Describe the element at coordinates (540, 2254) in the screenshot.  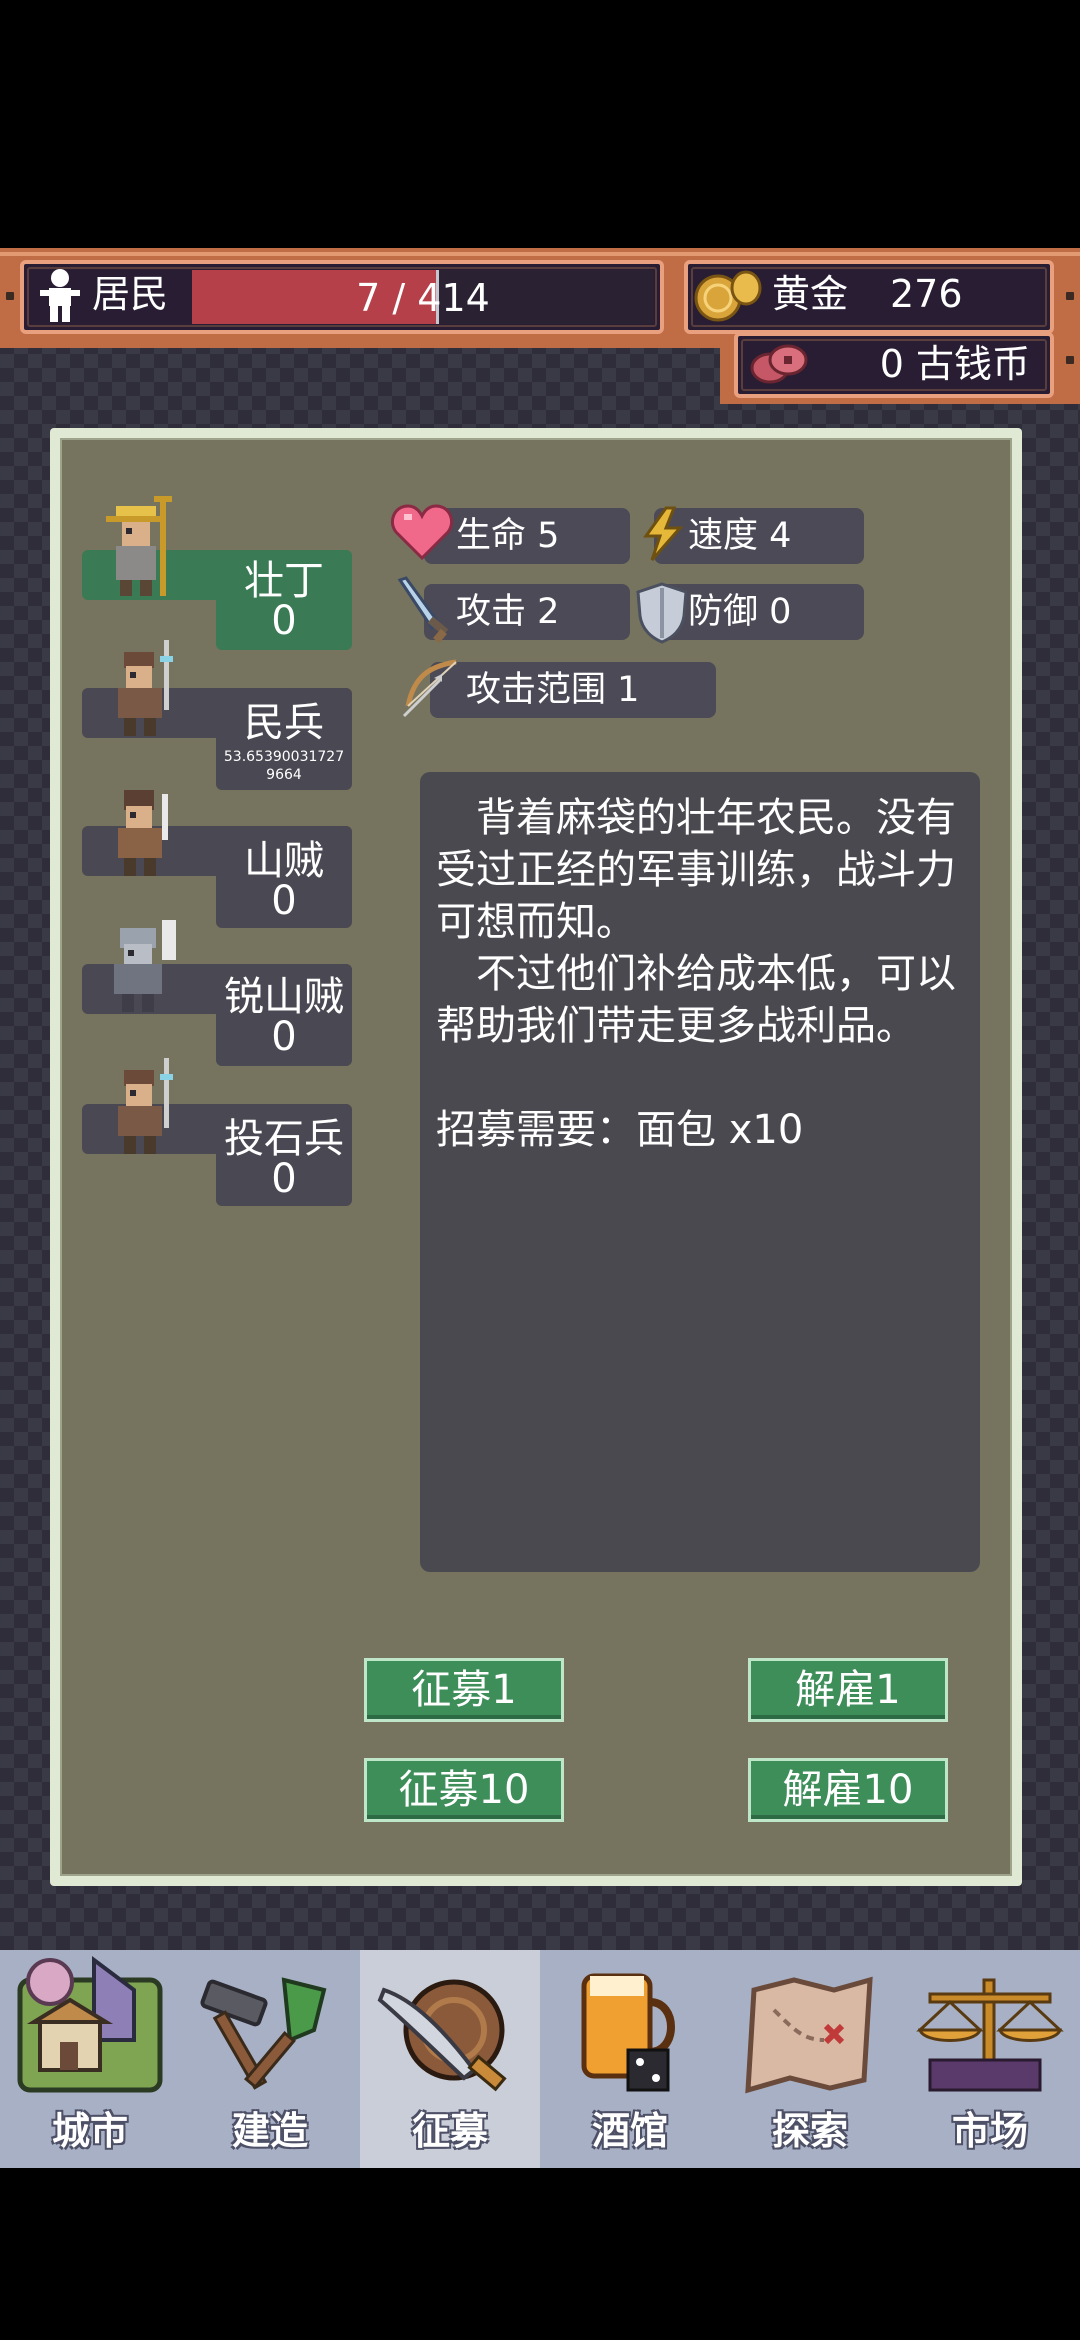
I see `system-navigation-bar` at that location.